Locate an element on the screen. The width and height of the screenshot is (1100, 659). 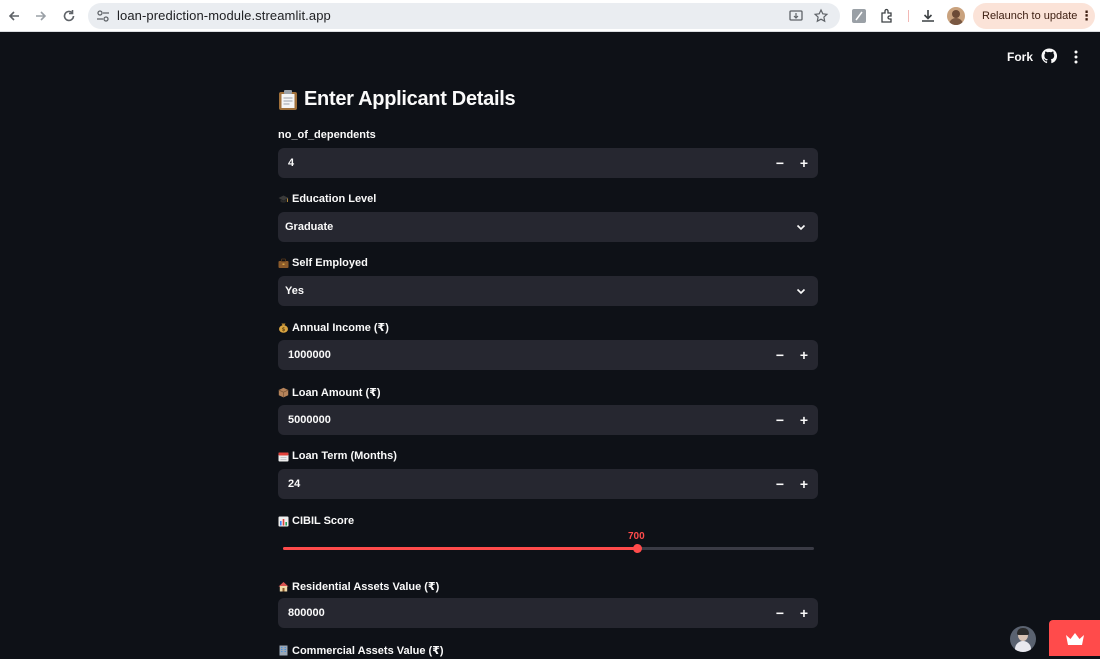
cibil-label-text: CIBIL Score is located at coordinates (323, 521).